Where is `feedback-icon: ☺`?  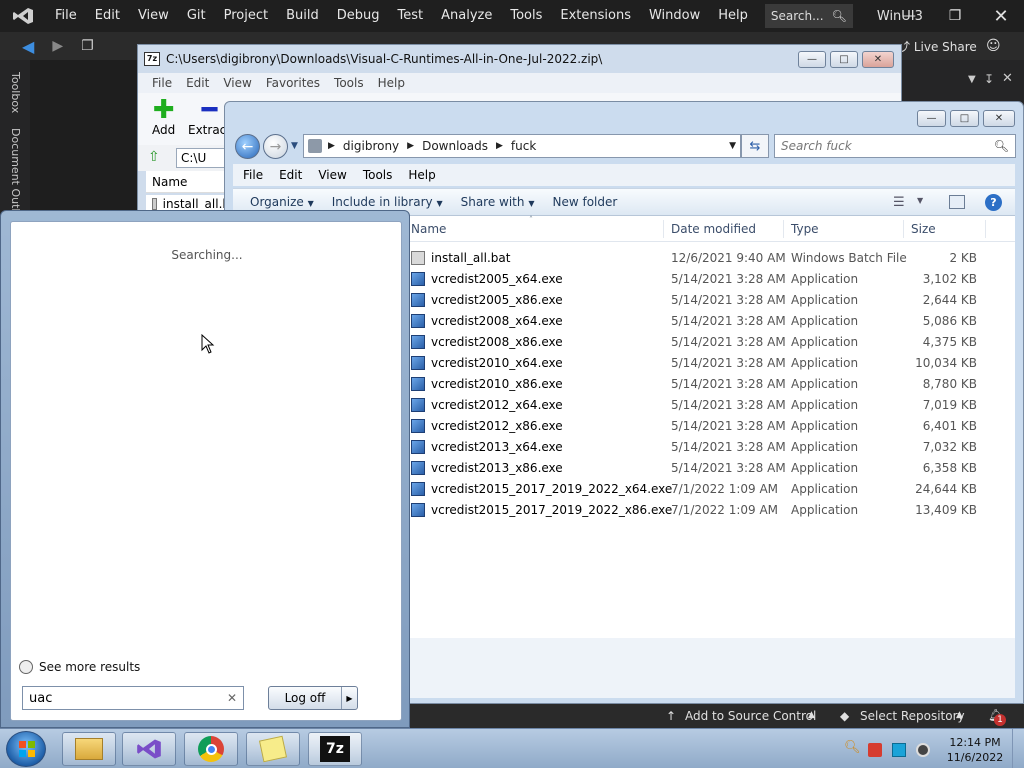
feedback-icon: ☺ is located at coordinates (993, 46).